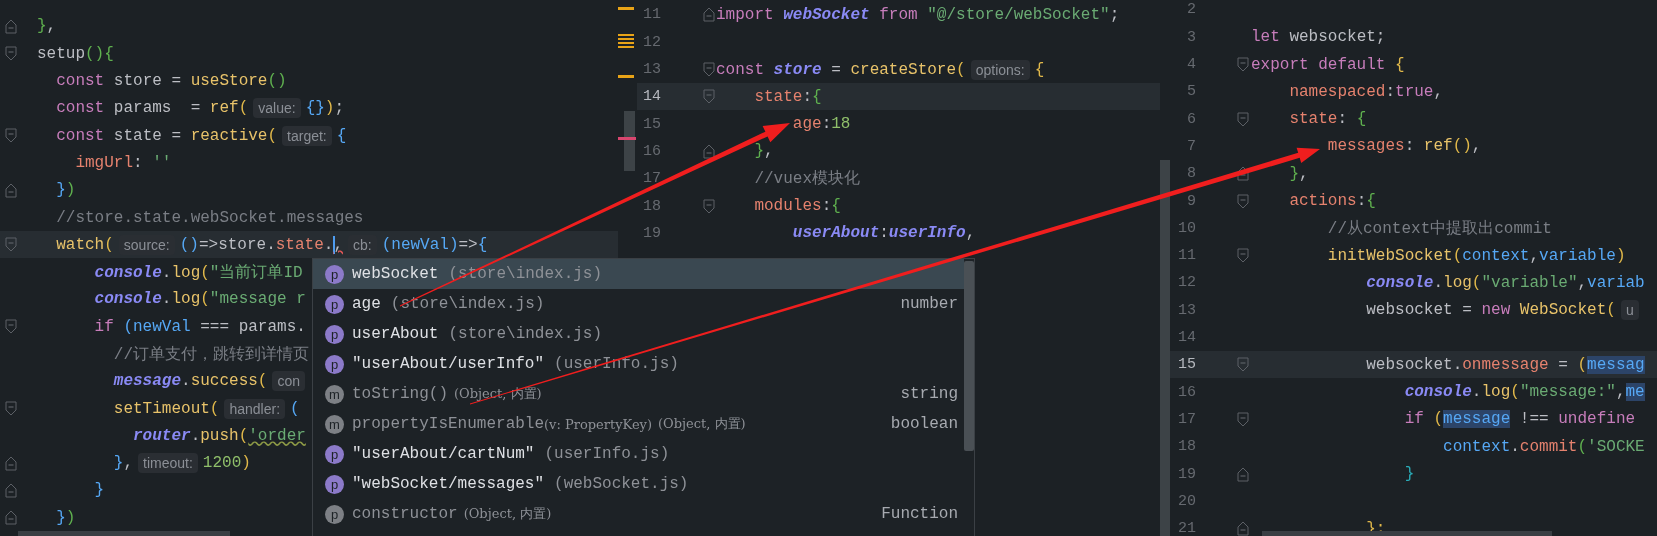 Image resolution: width=1657 pixels, height=536 pixels. Describe the element at coordinates (797, 206) in the screenshot. I see `code-text: modules:{` at that location.